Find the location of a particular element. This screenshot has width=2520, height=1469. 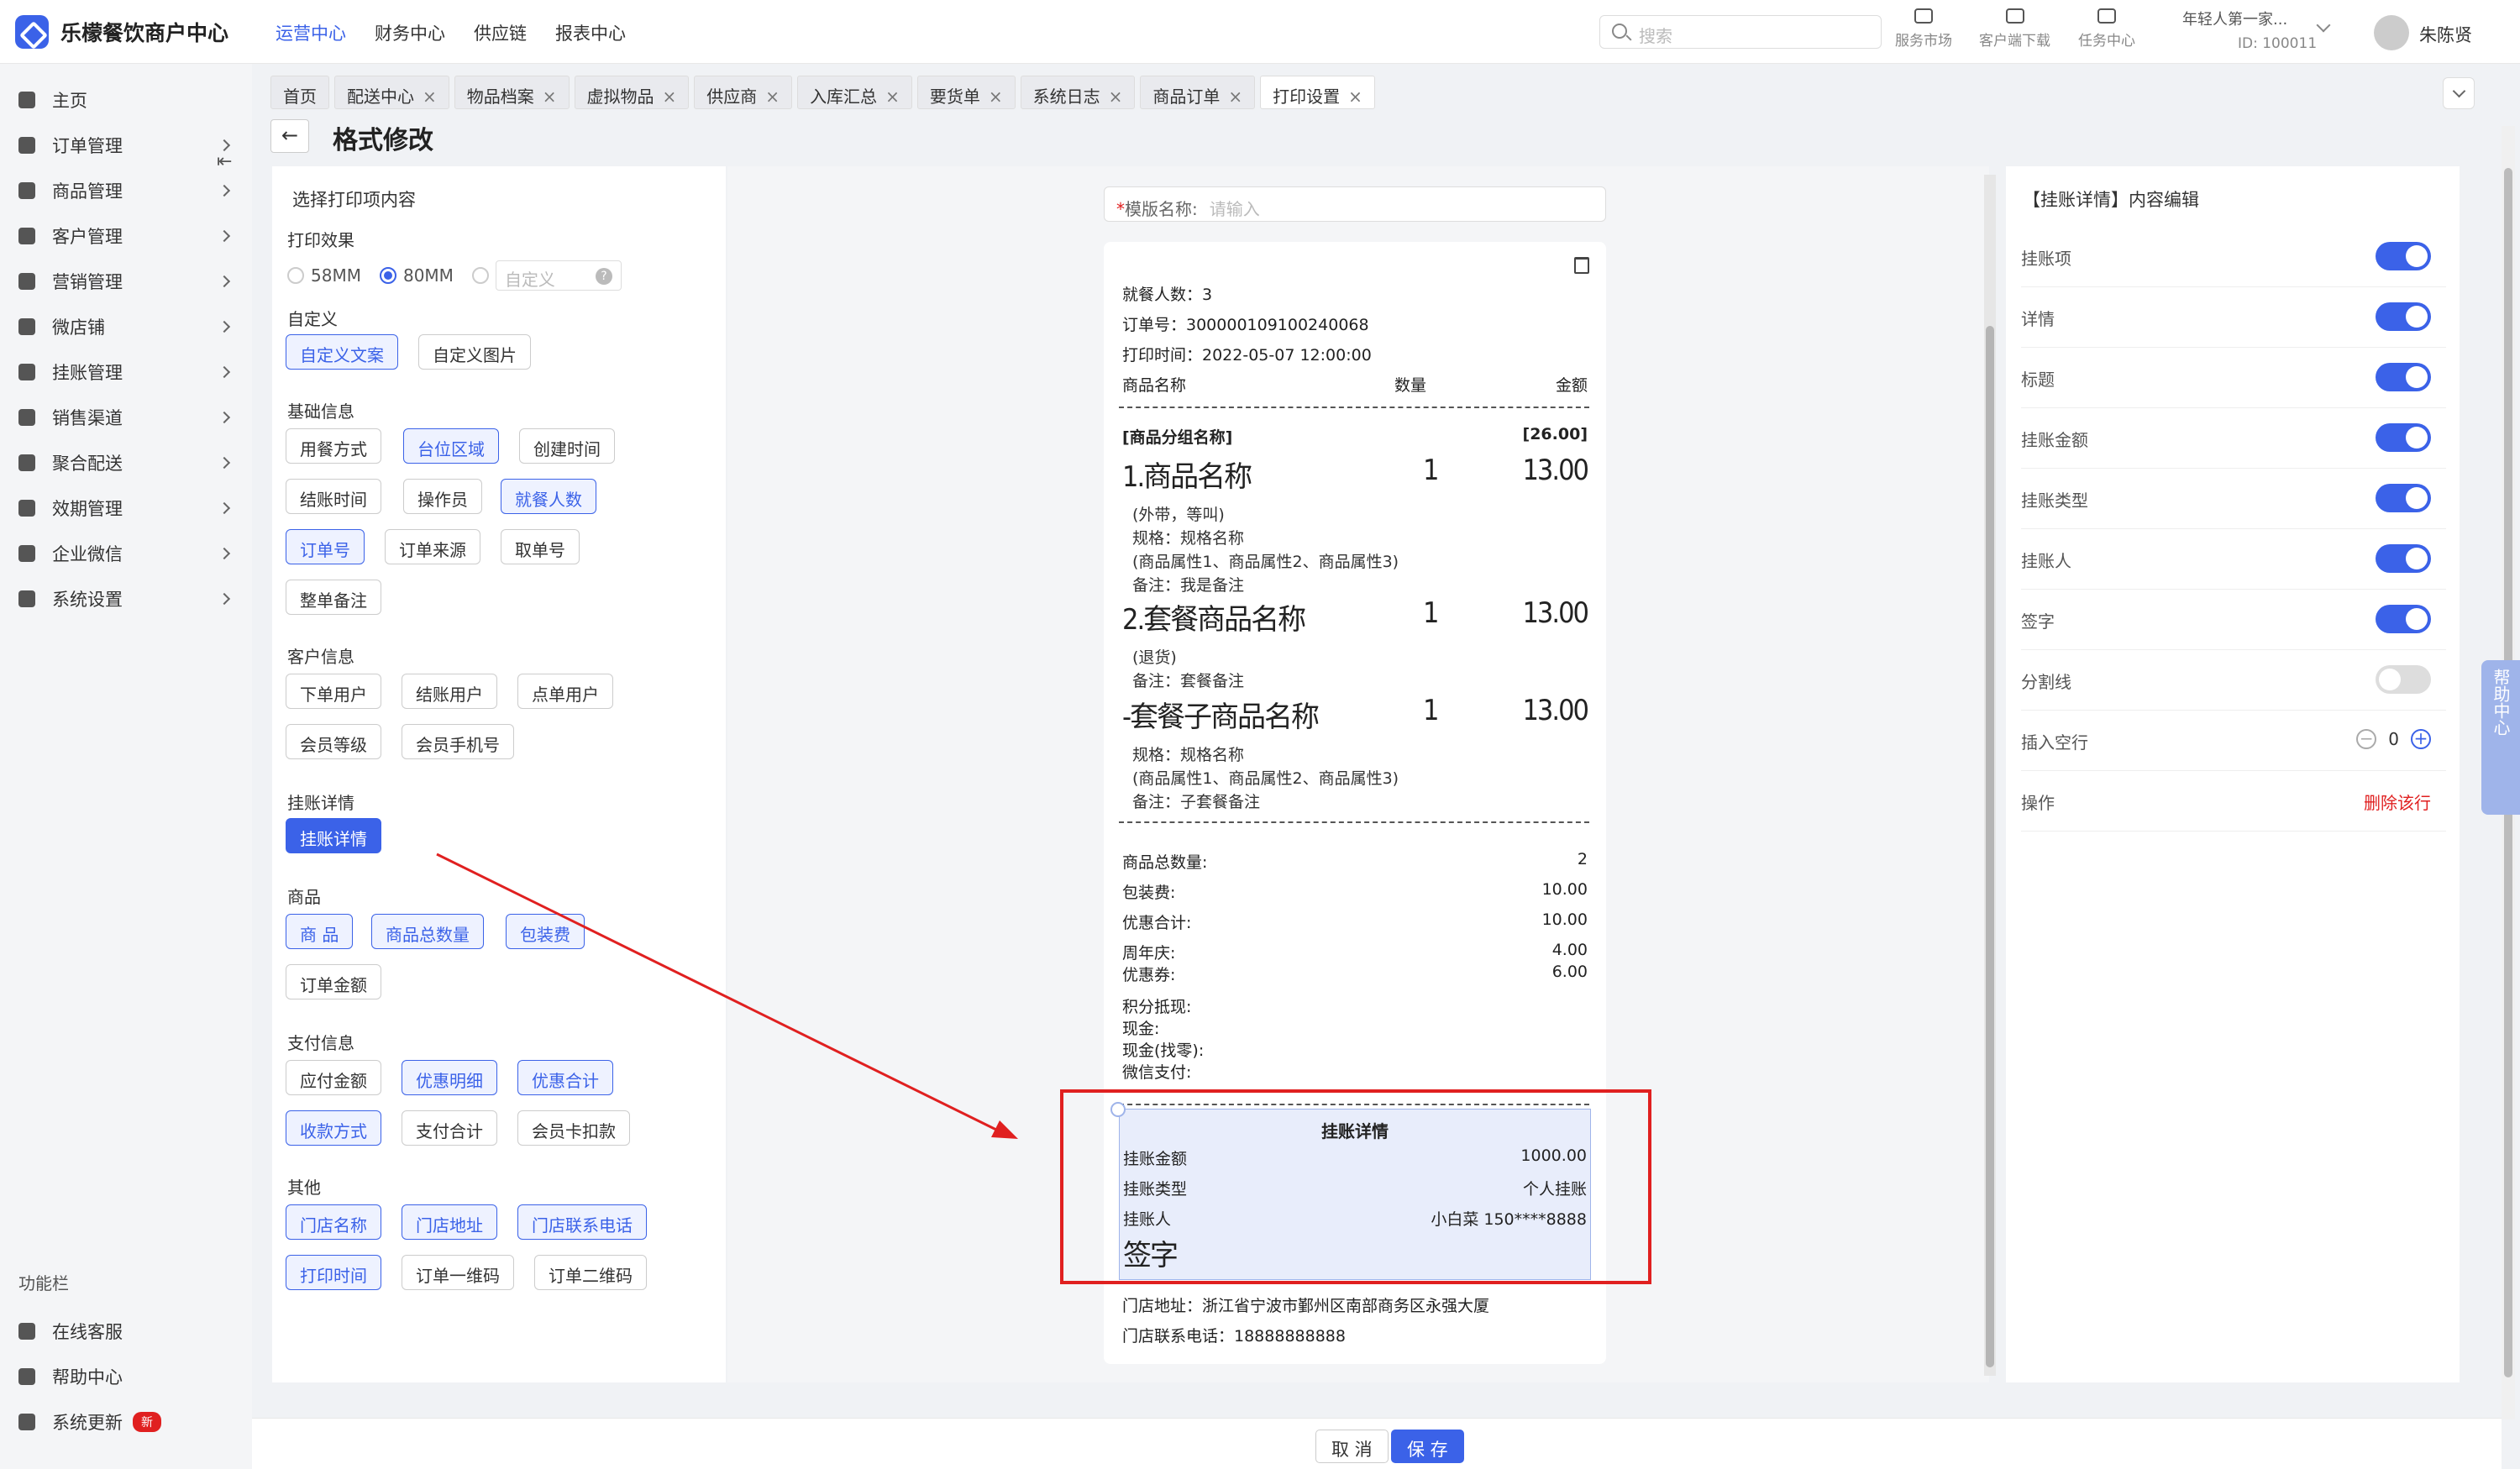

top-nav-reports: 报表中心 is located at coordinates (590, 32).